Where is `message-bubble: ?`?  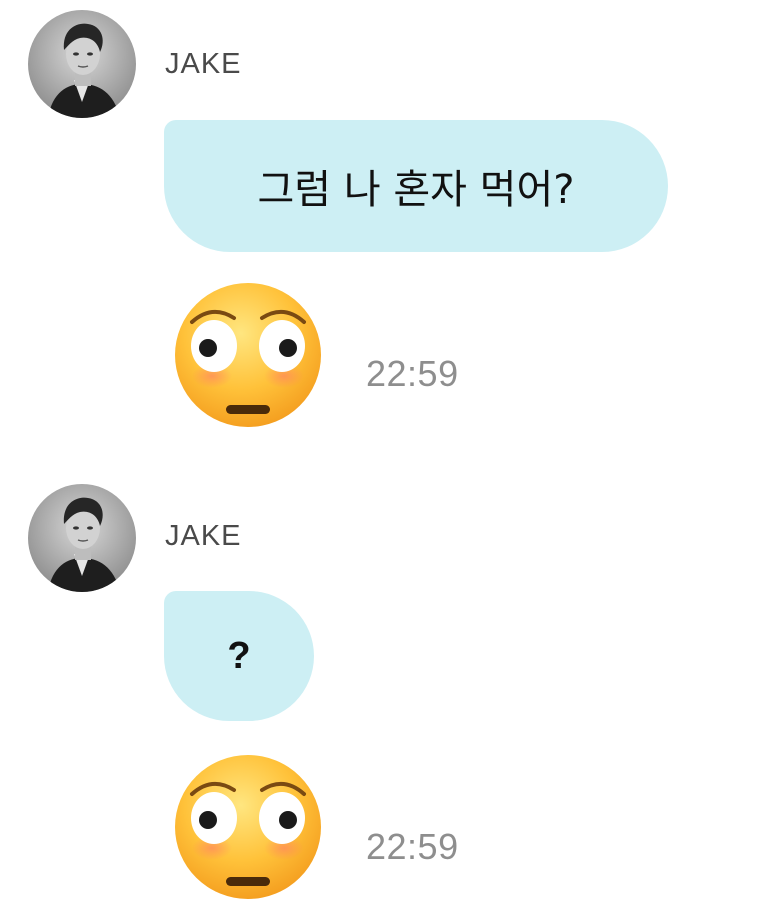
message-bubble: ? is located at coordinates (239, 656).